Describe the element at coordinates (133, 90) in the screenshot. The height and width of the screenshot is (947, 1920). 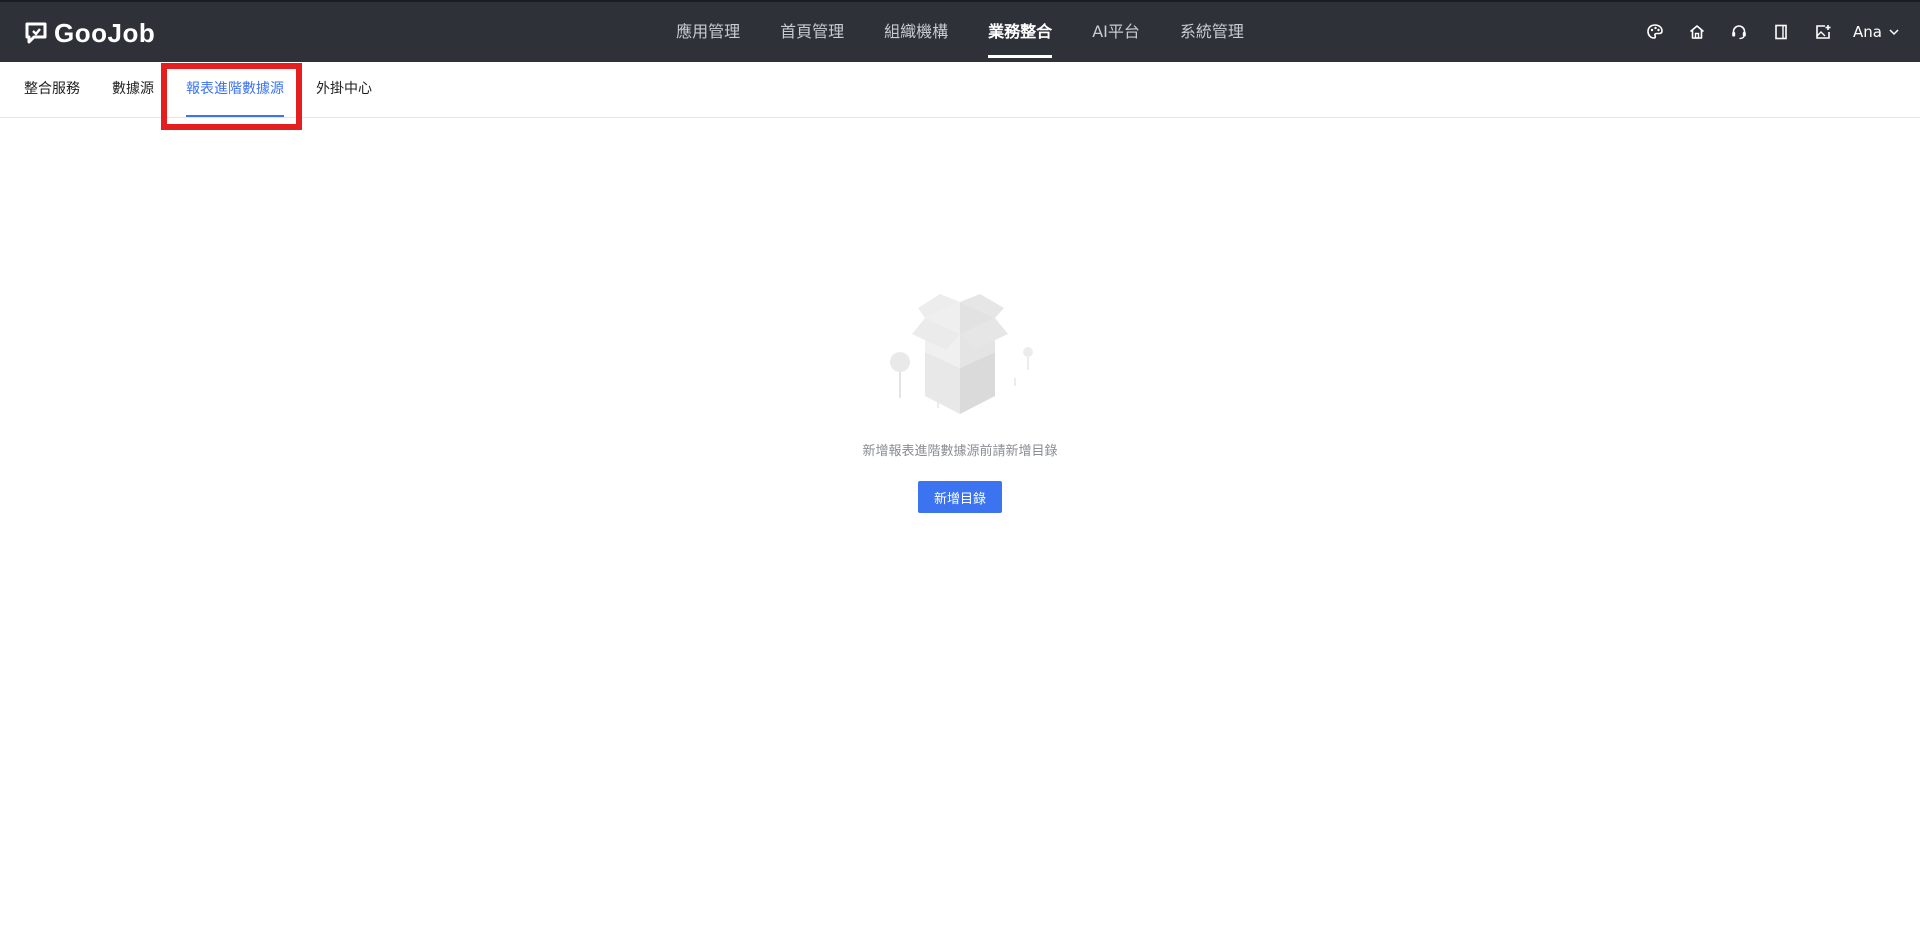
I see `tab-data-source: 數據源` at that location.